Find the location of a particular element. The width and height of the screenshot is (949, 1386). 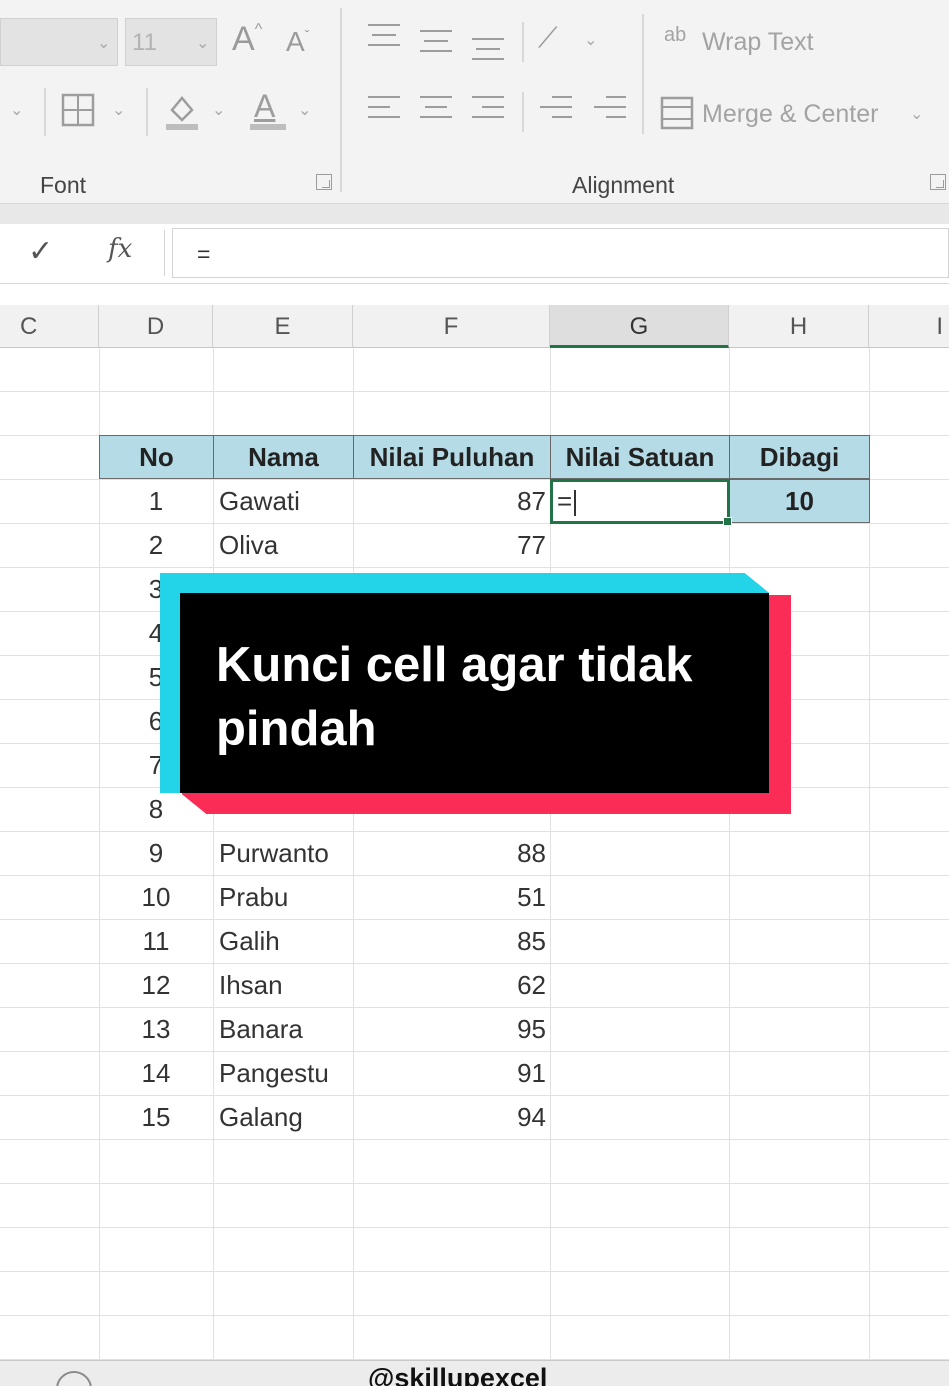

formula-bar: ✓ fx = is located at coordinates (474, 254).